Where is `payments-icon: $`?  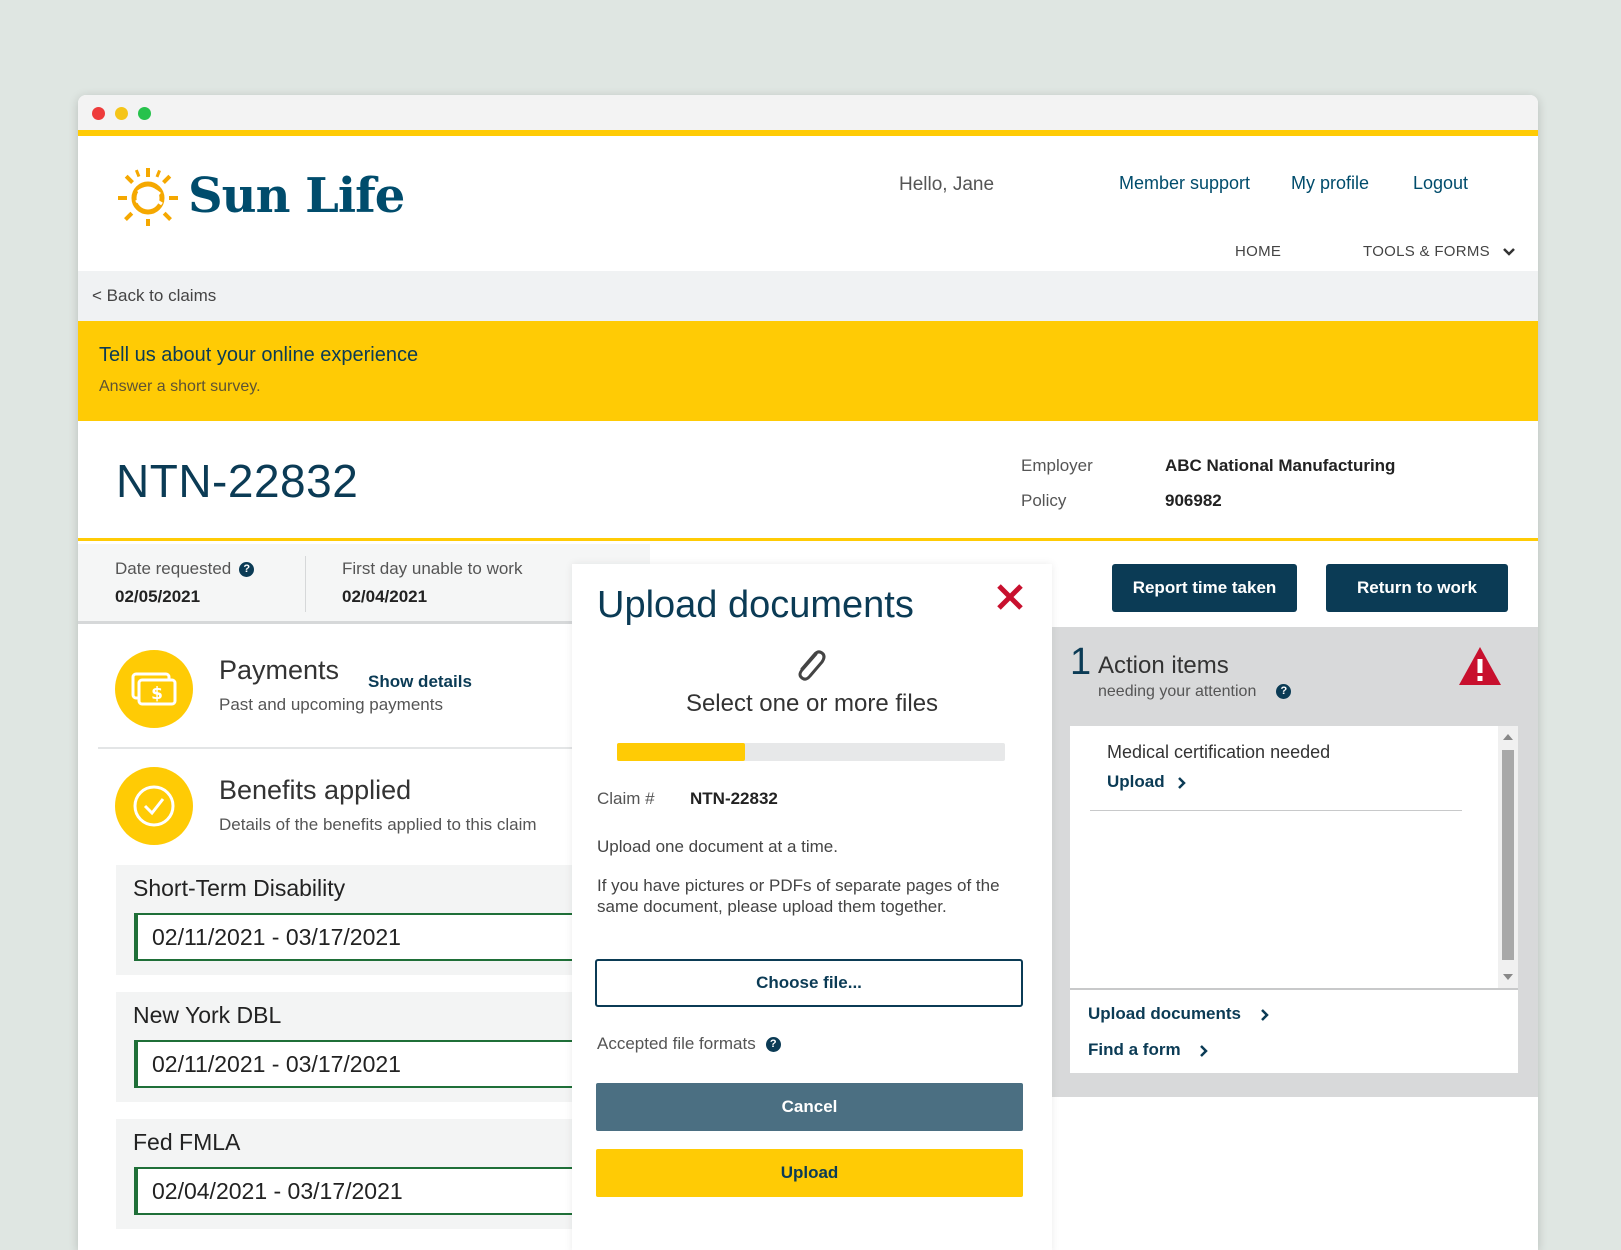 payments-icon: $ is located at coordinates (154, 689).